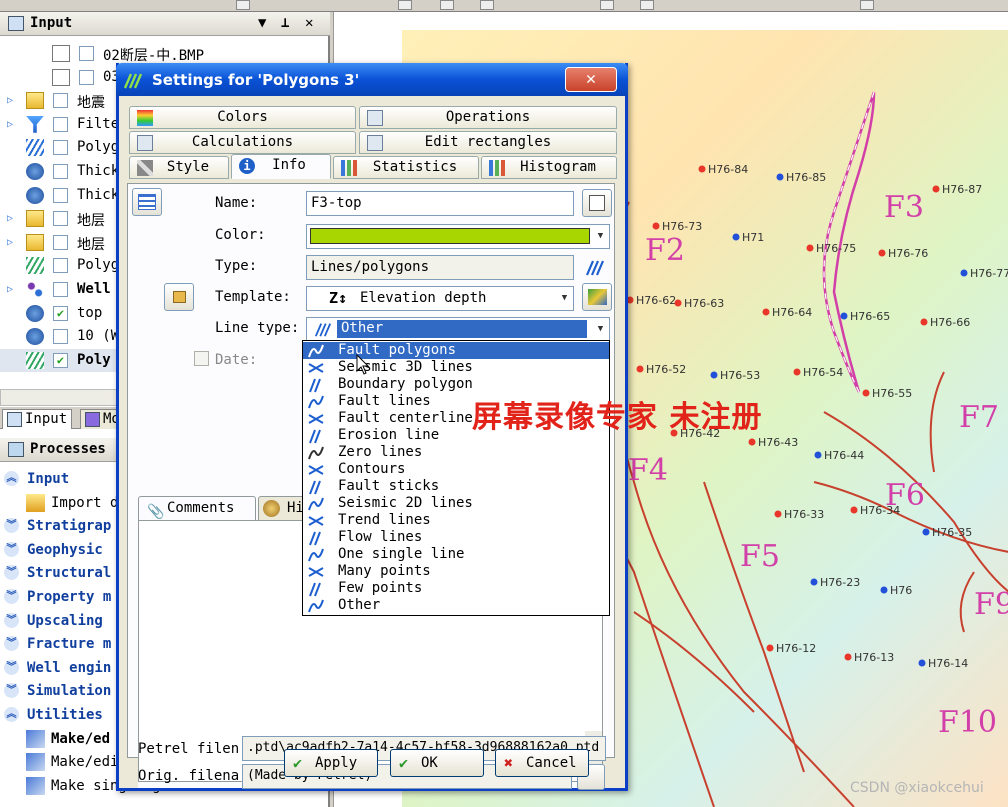 The height and width of the screenshot is (807, 1008). I want to click on linetype-option: Other, so click(456, 605).